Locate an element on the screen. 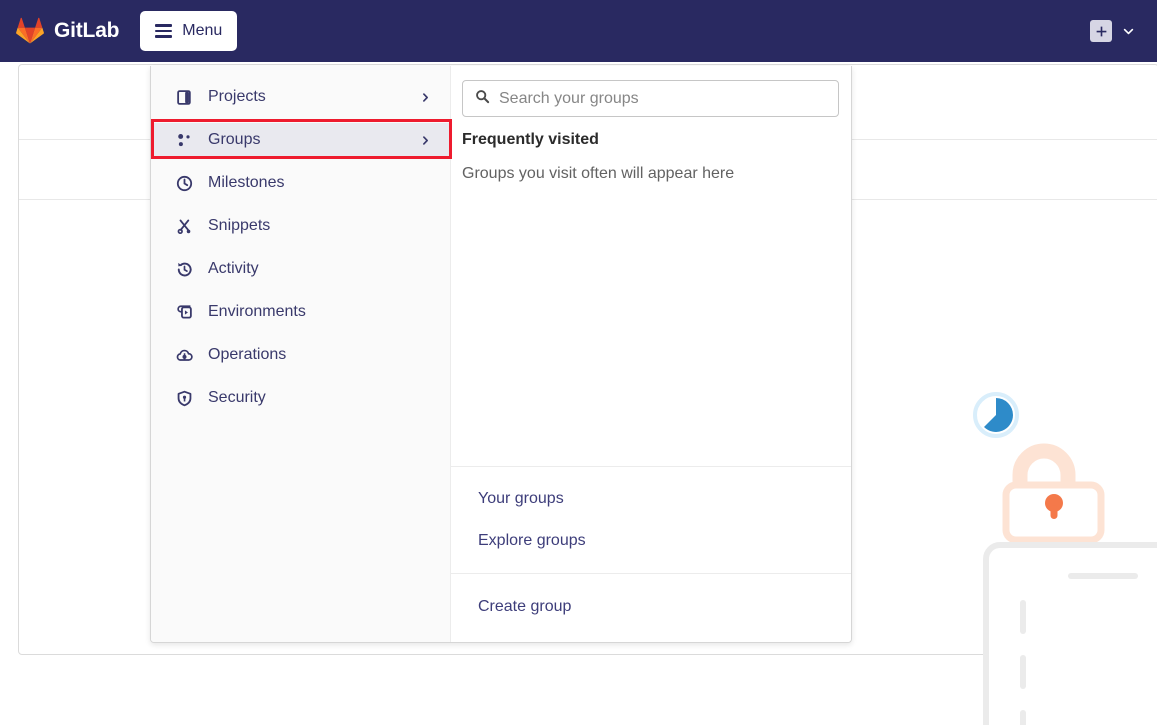 The height and width of the screenshot is (725, 1157). create-group-link: Create group is located at coordinates (651, 607).